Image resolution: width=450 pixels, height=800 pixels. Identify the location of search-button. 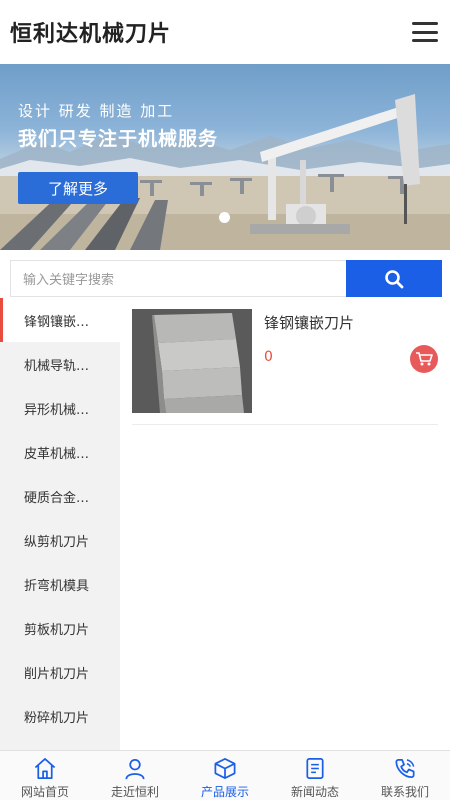
(394, 278).